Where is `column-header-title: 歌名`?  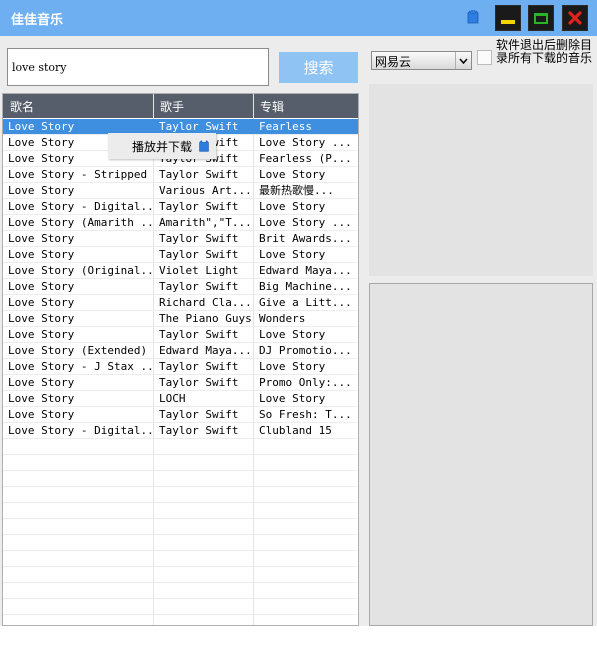 column-header-title: 歌名 is located at coordinates (22, 106).